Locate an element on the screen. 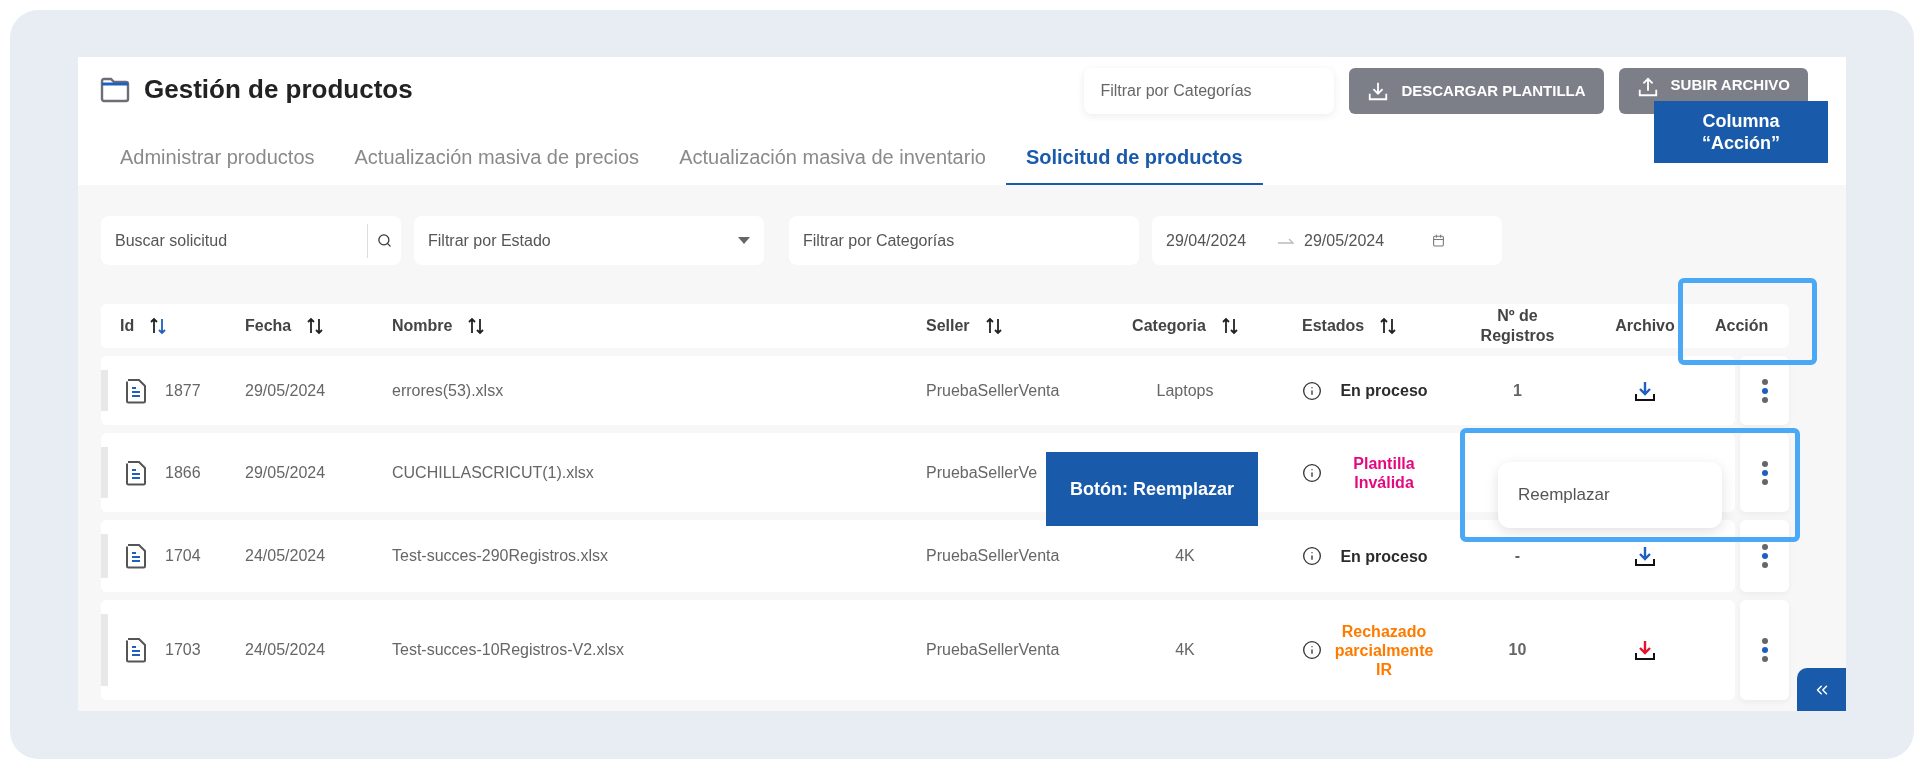 This screenshot has height=769, width=1924. table-cell-text: 1704 is located at coordinates (183, 556).